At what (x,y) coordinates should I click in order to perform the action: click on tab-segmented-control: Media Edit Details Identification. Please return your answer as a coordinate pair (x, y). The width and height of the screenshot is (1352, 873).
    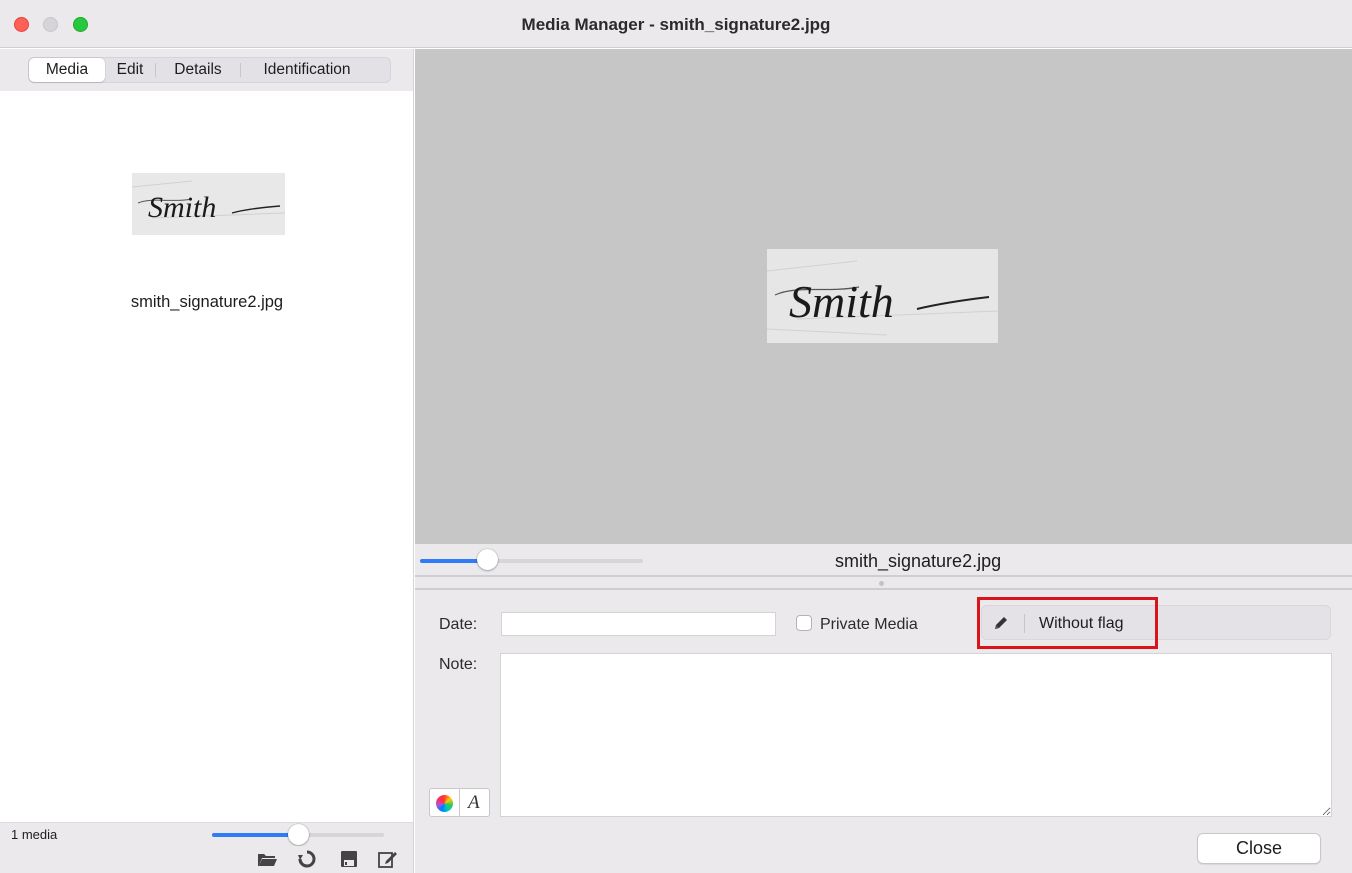
    Looking at the image, I should click on (209, 70).